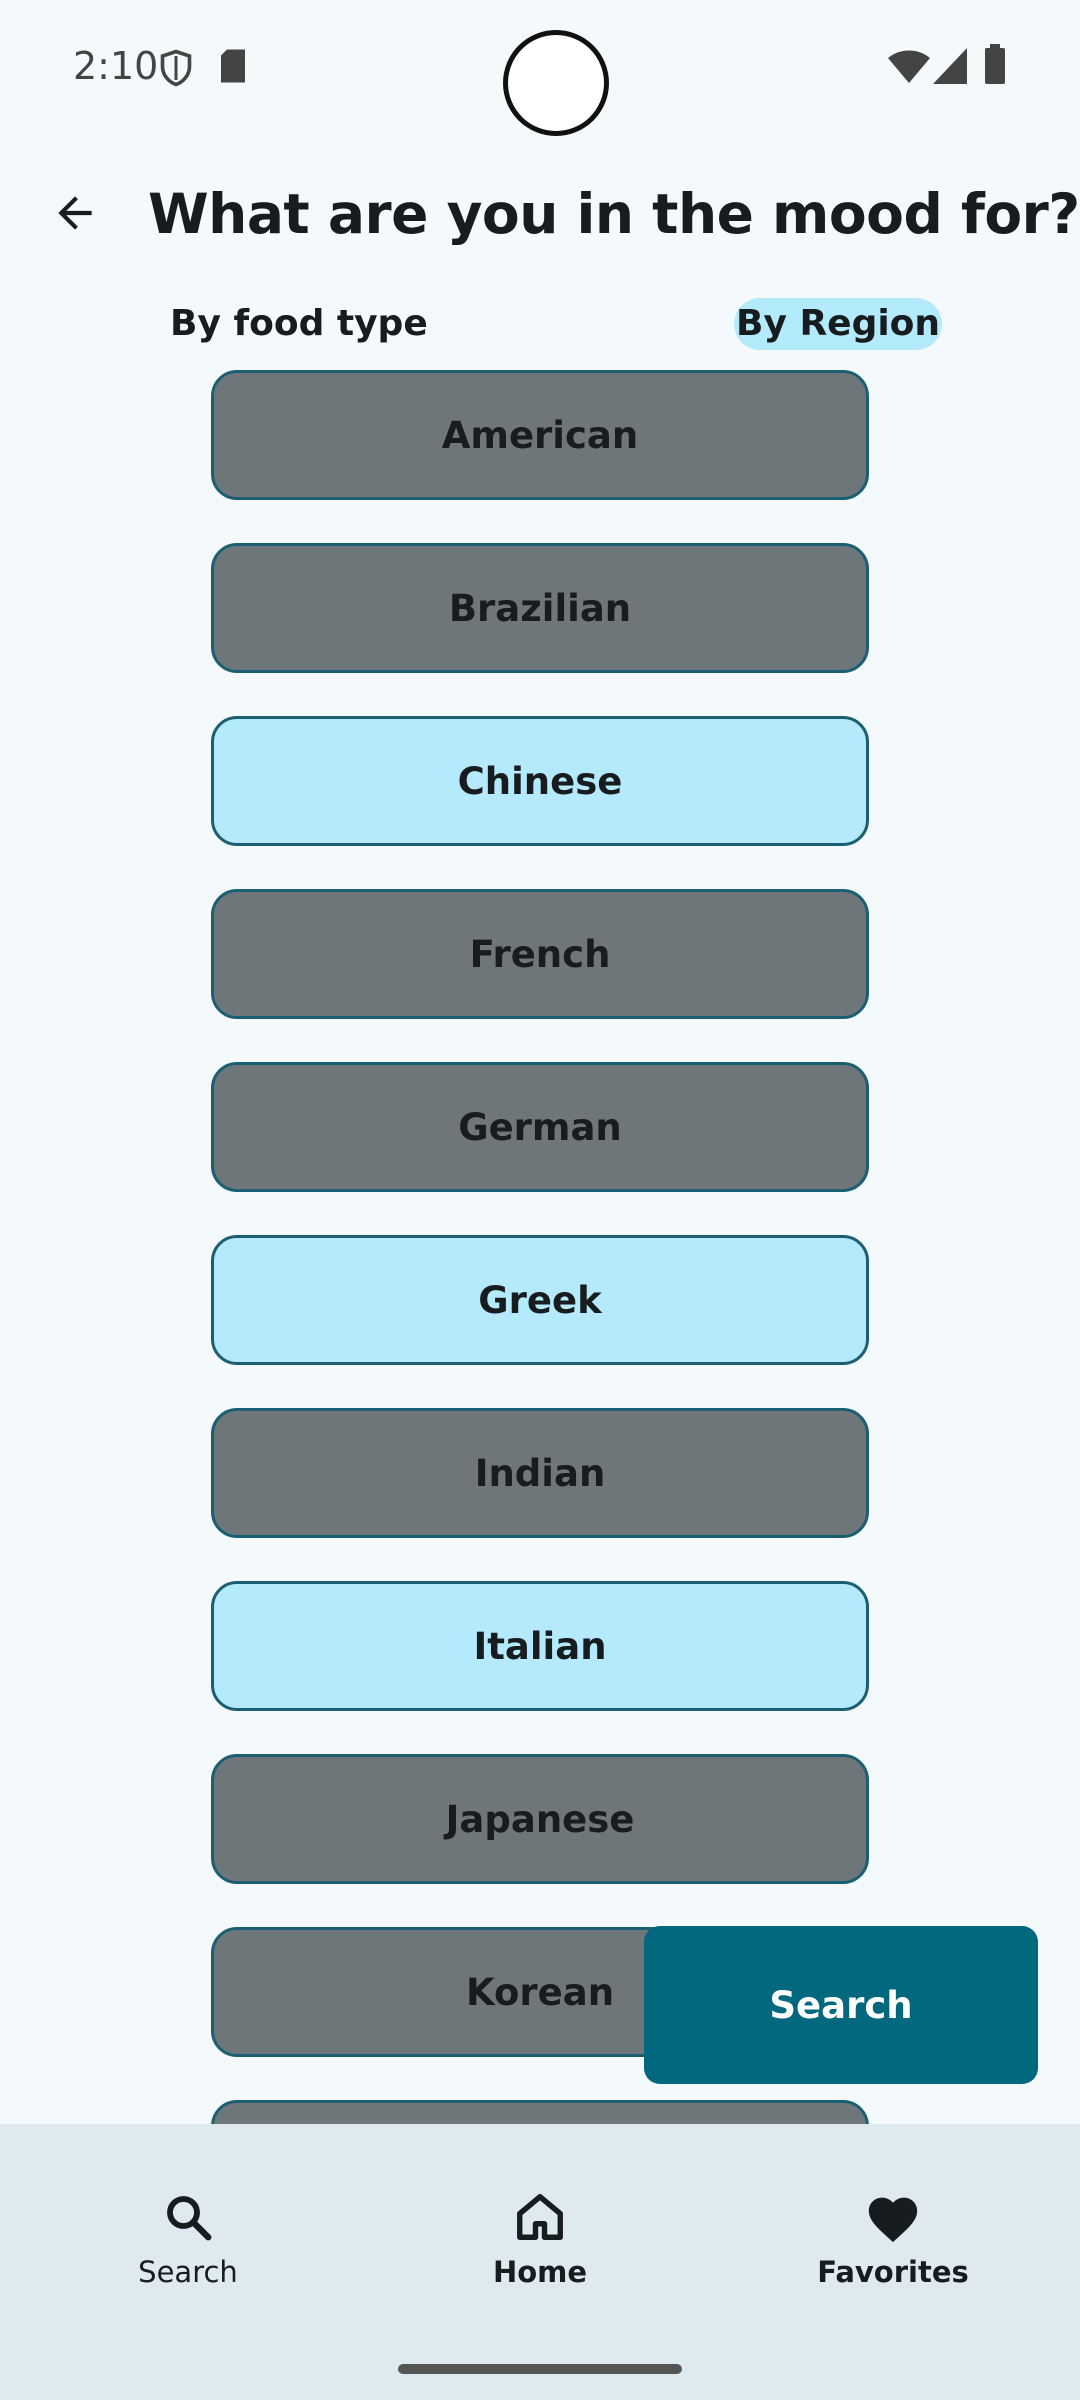 Image resolution: width=1080 pixels, height=2400 pixels. What do you see at coordinates (540, 1646) in the screenshot?
I see `cuisine-option: Italian` at bounding box center [540, 1646].